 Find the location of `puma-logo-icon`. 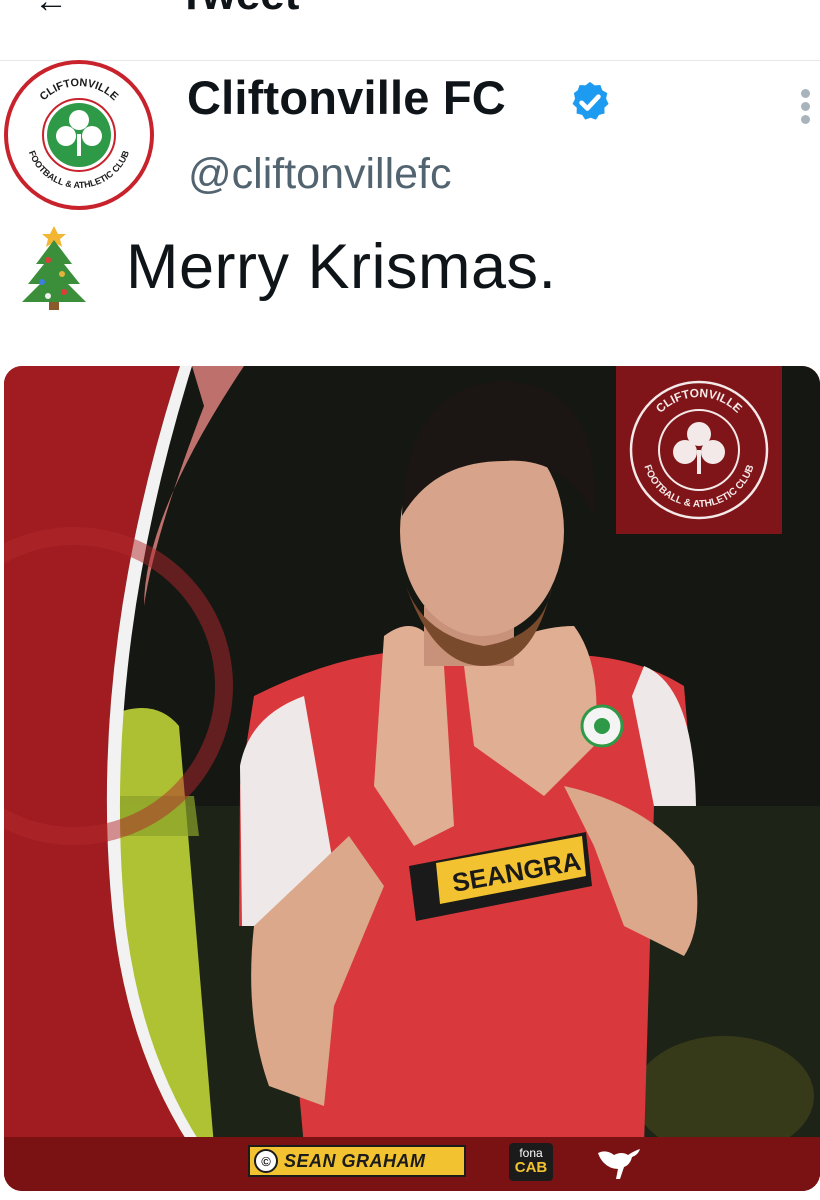

puma-logo-icon is located at coordinates (619, 1164).